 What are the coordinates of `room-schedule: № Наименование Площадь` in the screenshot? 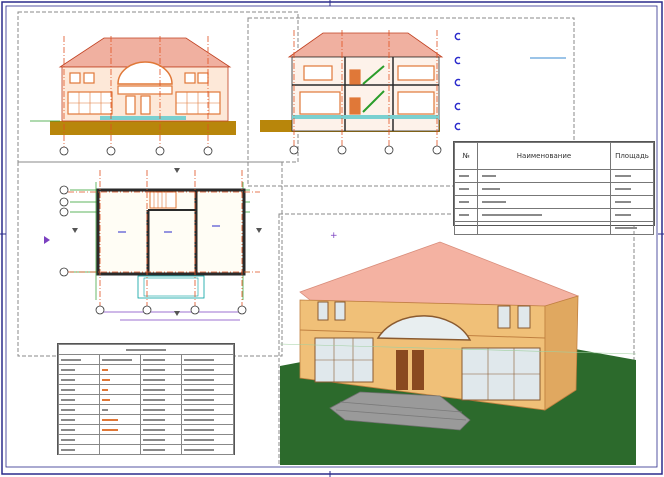 It's located at (554, 188).